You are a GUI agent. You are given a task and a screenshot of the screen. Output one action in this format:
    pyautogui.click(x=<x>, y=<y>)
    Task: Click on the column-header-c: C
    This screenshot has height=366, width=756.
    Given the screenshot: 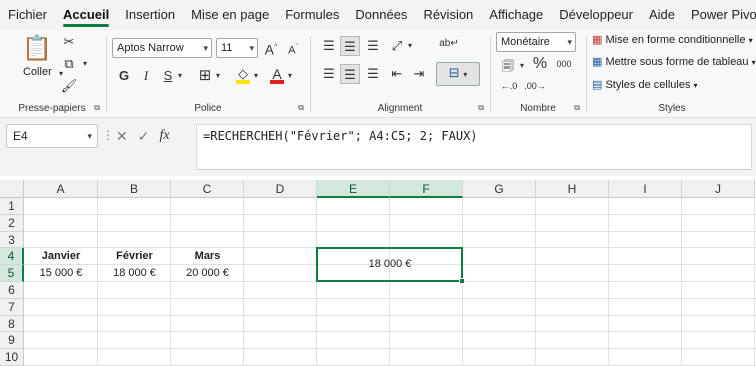 What is the action you would take?
    pyautogui.click(x=207, y=189)
    